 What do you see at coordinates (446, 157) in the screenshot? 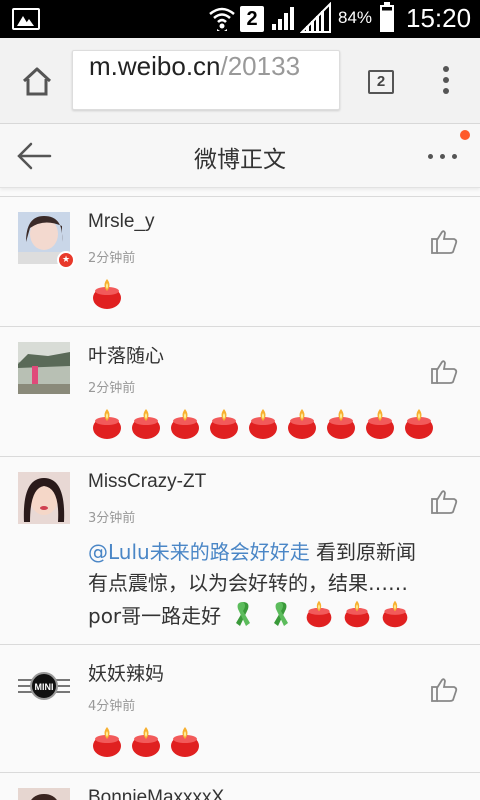
I see `more-options-icon` at bounding box center [446, 157].